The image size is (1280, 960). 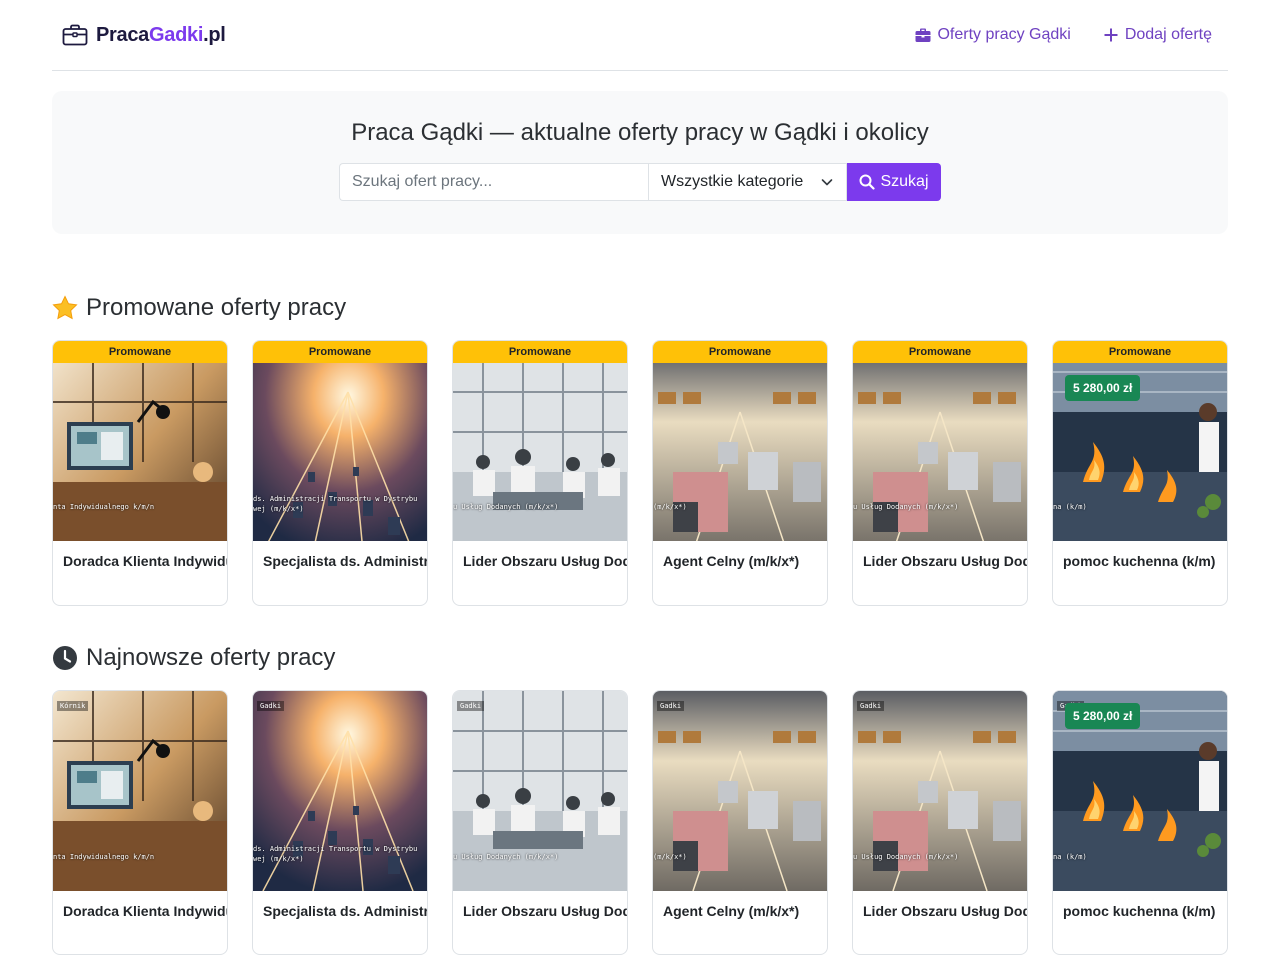 I want to click on nav-job-offers-link: Oferty pracy Gądki, so click(x=993, y=35).